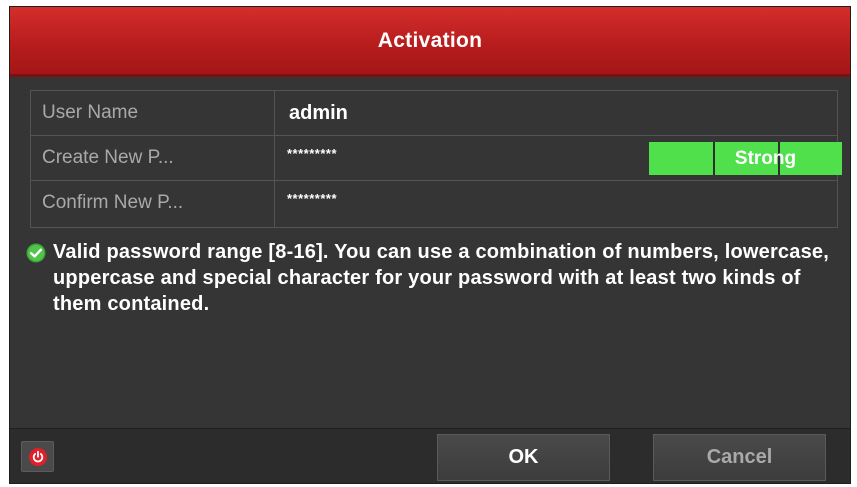 This screenshot has height=487, width=857. I want to click on create-password-row: Create New P... ********* Strong, so click(436, 158).